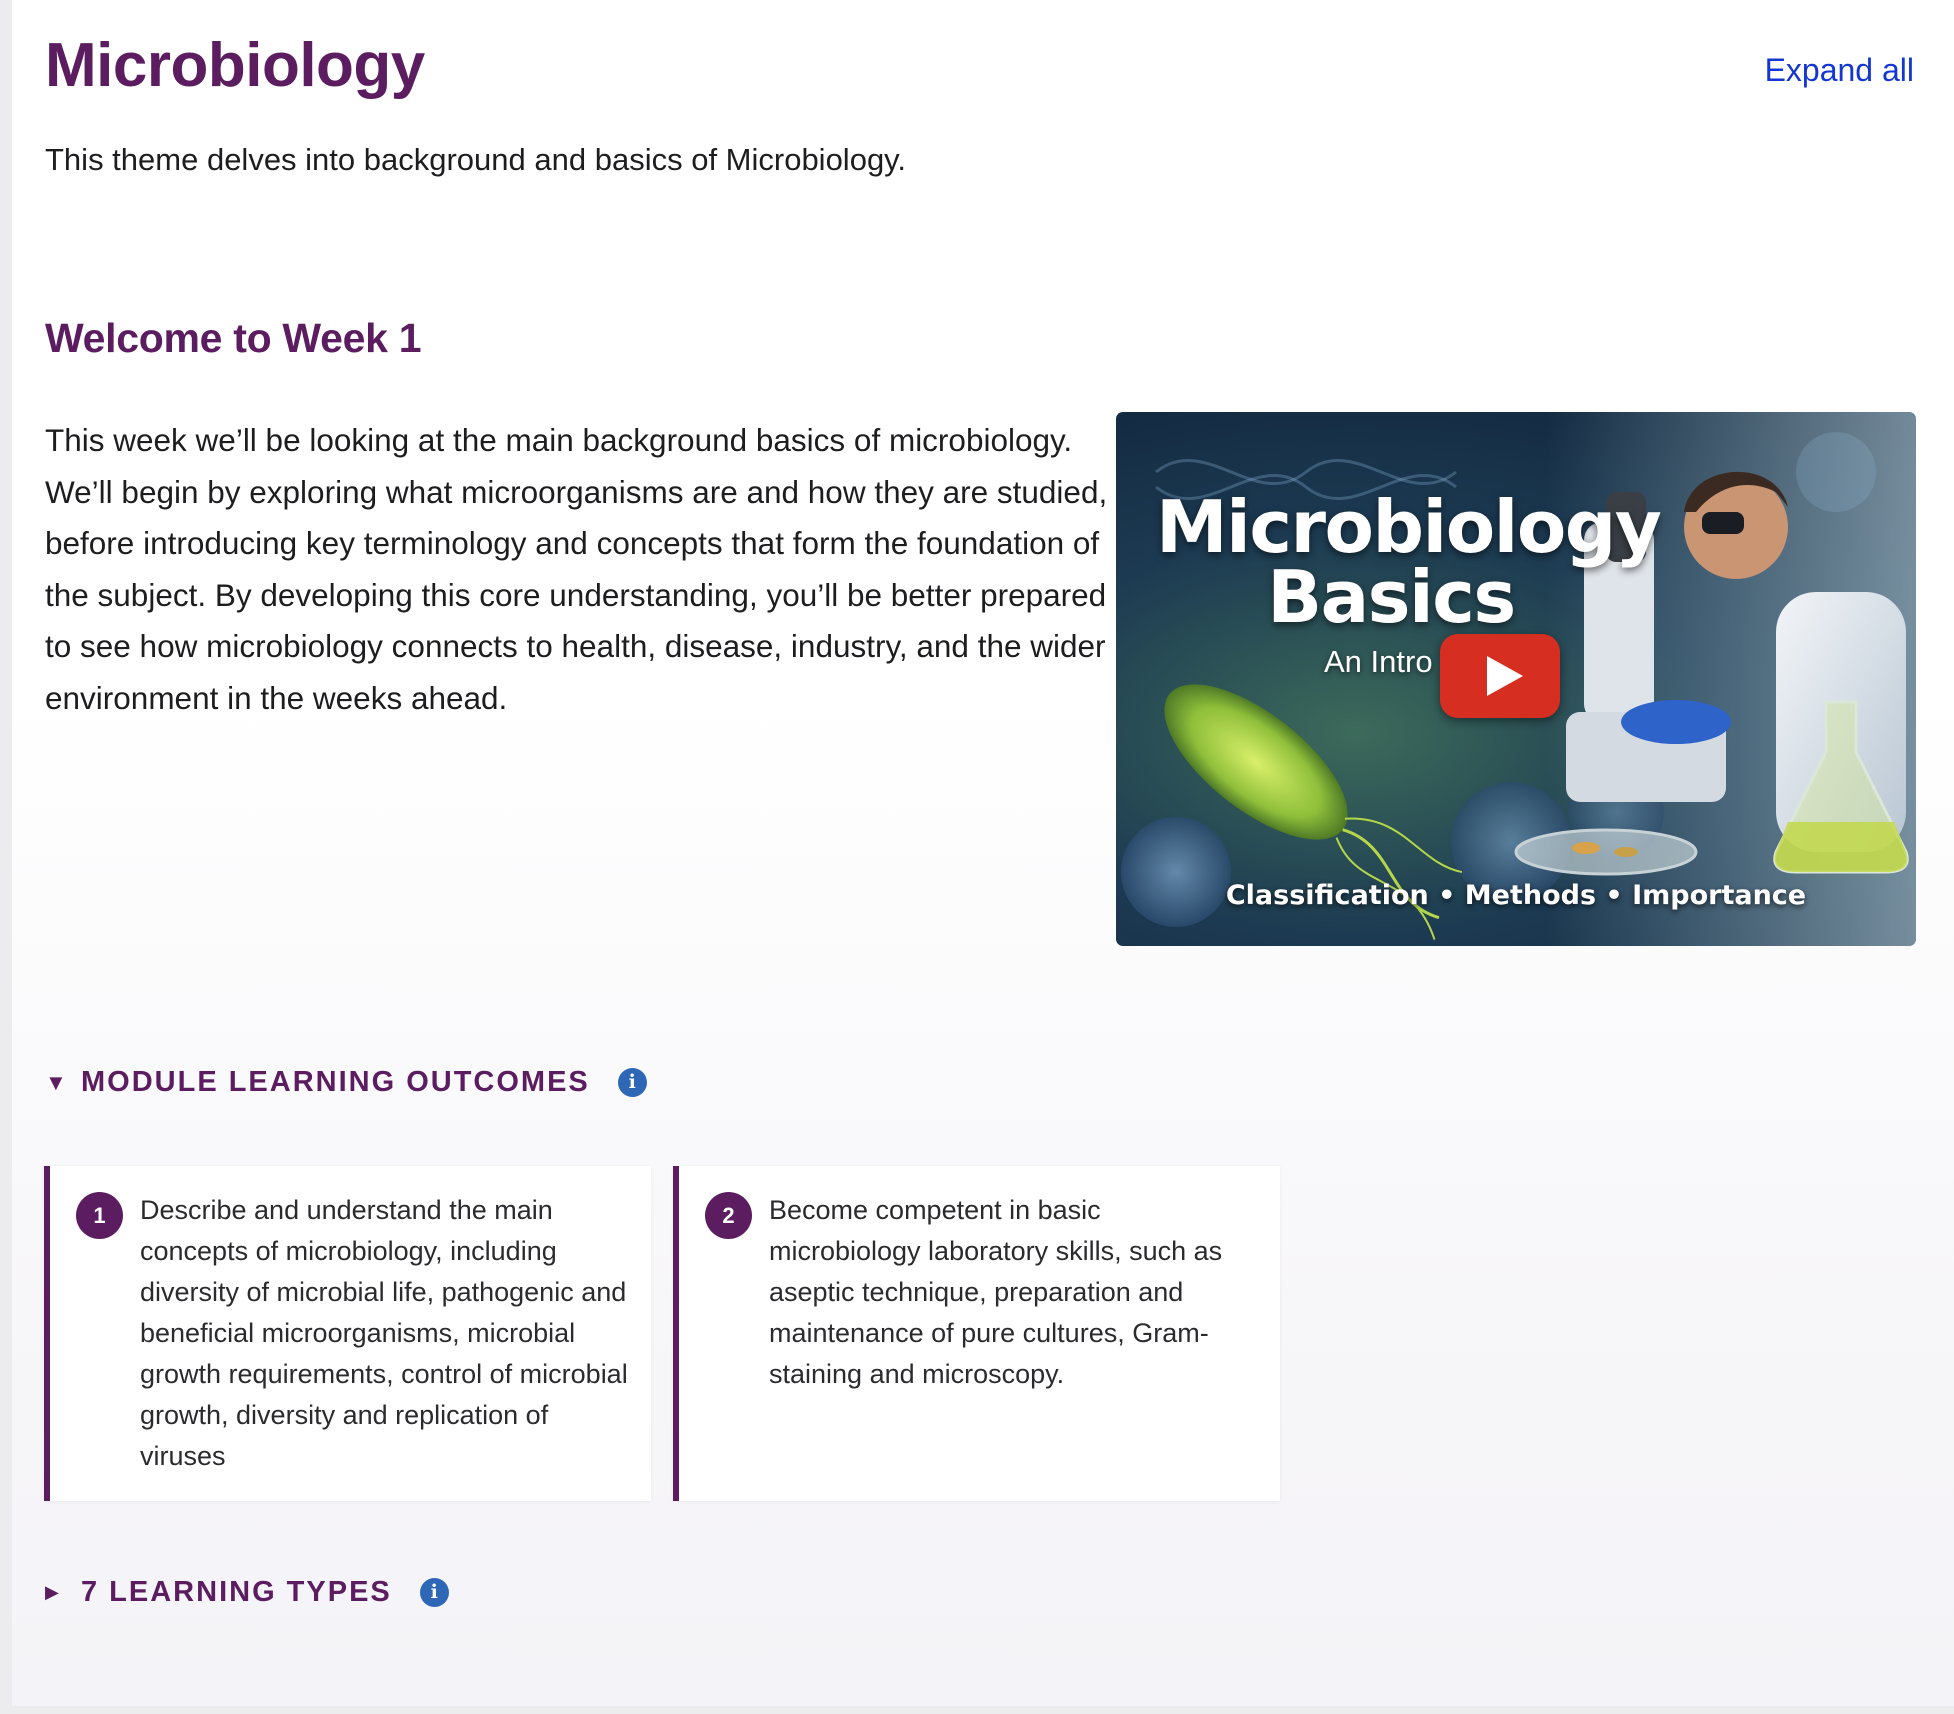 This screenshot has height=1714, width=1954. Describe the element at coordinates (1500, 676) in the screenshot. I see `play-button-icon` at that location.